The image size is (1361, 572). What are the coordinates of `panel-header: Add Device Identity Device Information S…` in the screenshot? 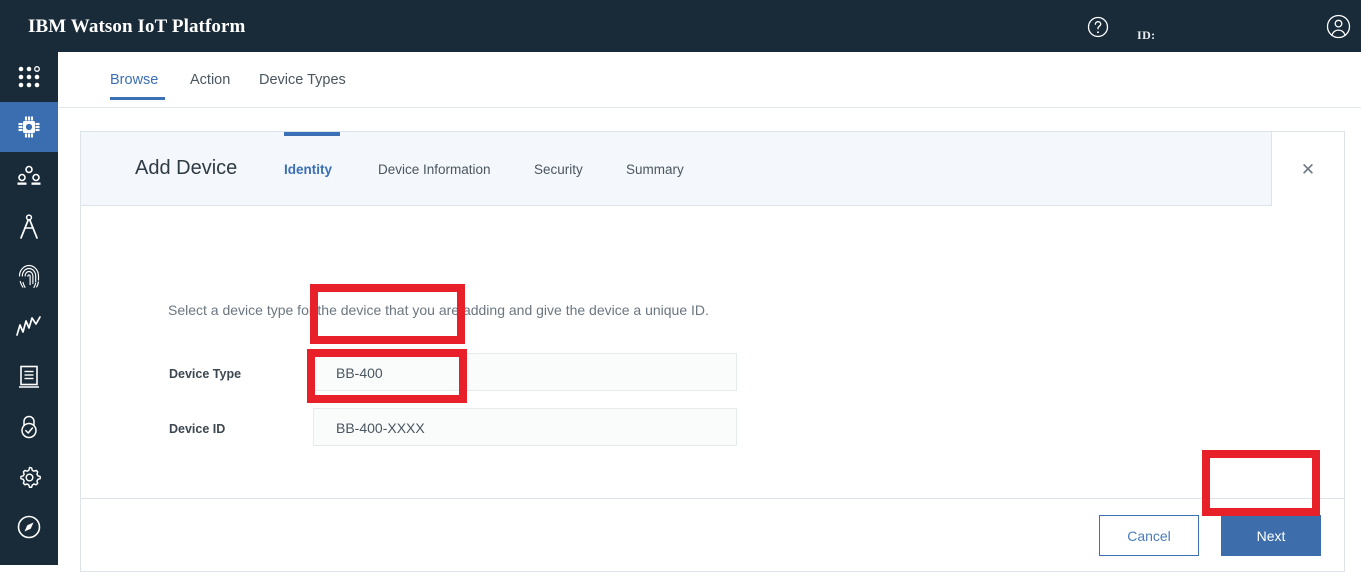 It's located at (712, 169).